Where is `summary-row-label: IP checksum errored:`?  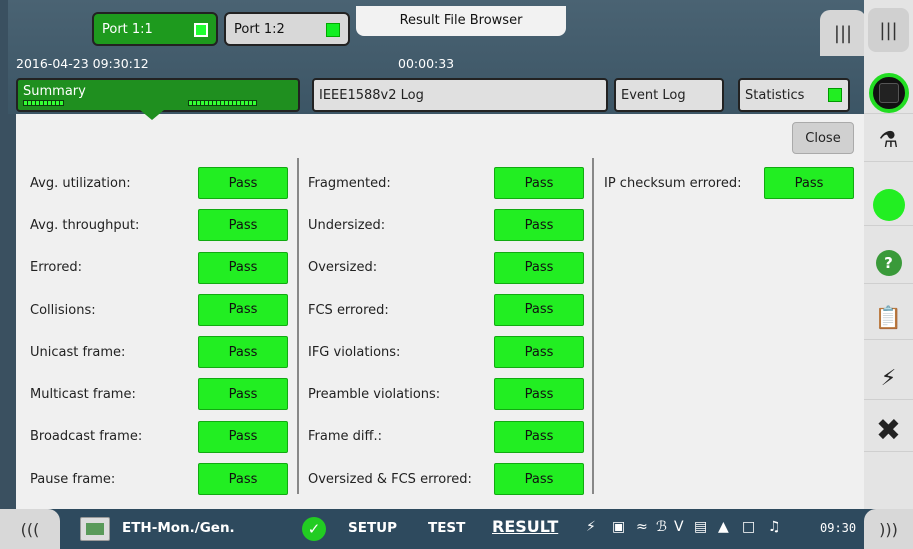
summary-row-label: IP checksum errored: is located at coordinates (673, 183).